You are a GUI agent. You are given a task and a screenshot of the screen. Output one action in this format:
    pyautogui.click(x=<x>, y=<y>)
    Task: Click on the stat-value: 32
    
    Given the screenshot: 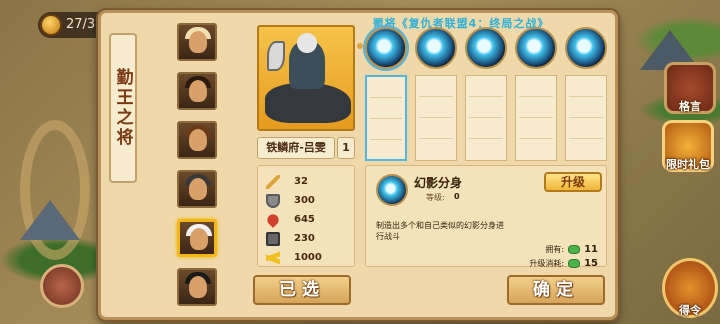 What is the action you would take?
    pyautogui.click(x=301, y=181)
    